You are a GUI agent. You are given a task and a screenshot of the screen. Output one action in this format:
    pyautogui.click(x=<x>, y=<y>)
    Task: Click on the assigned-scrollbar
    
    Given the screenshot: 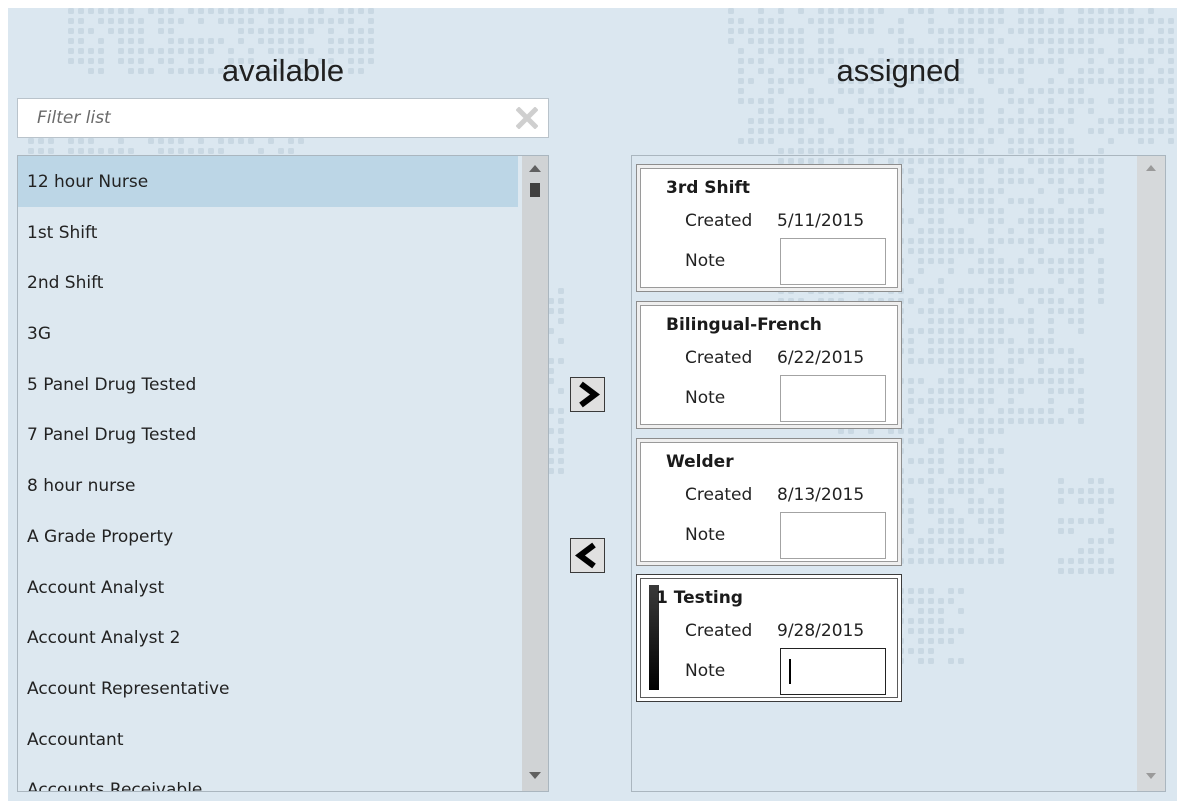 What is the action you would take?
    pyautogui.click(x=1151, y=473)
    